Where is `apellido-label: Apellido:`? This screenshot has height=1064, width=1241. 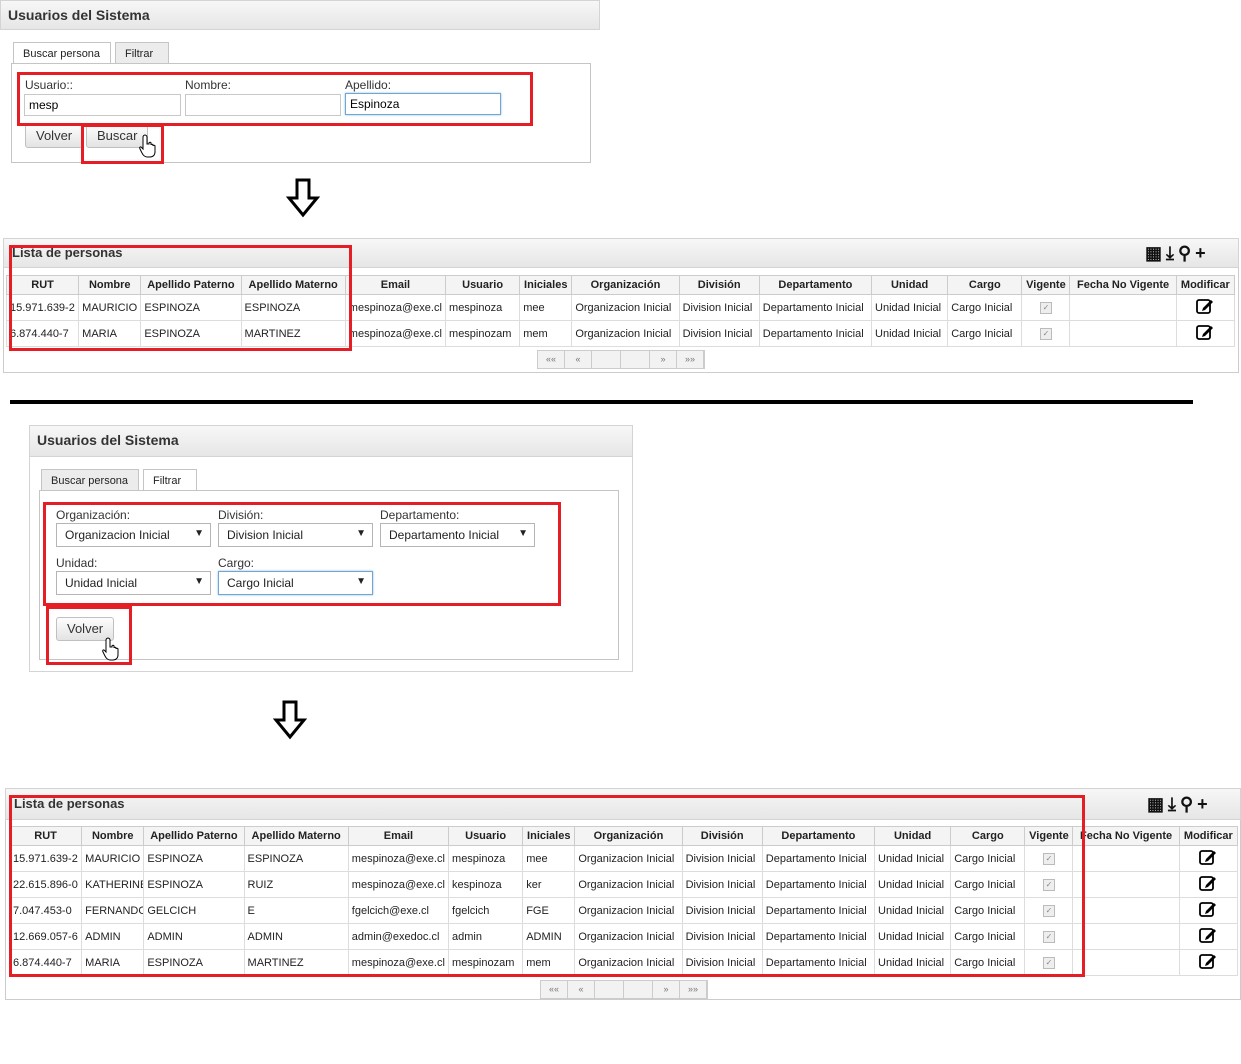
apellido-label: Apellido: is located at coordinates (368, 85).